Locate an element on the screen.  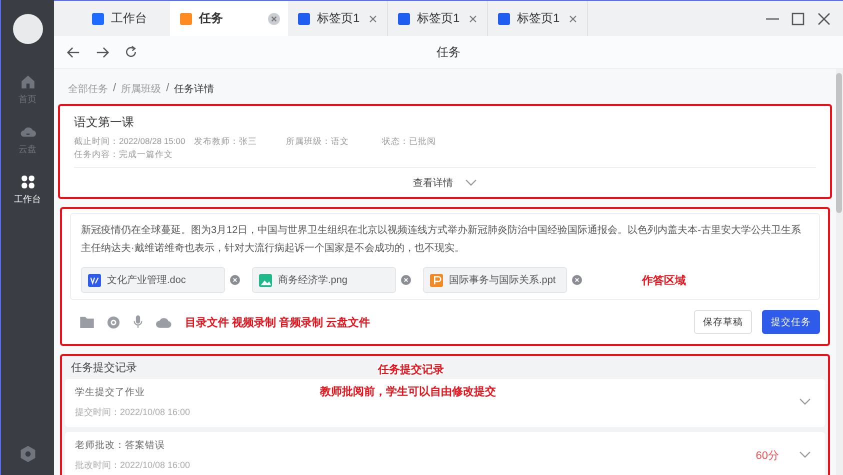
records-title: 任务提交记录 is located at coordinates (104, 368).